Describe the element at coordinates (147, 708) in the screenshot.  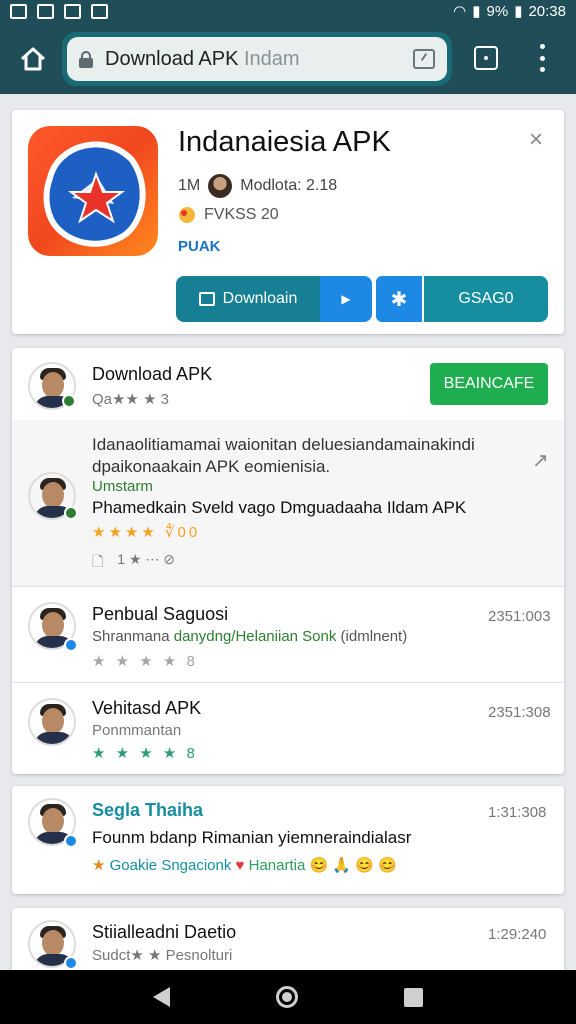
I see `review-author: Vehitasd APK` at that location.